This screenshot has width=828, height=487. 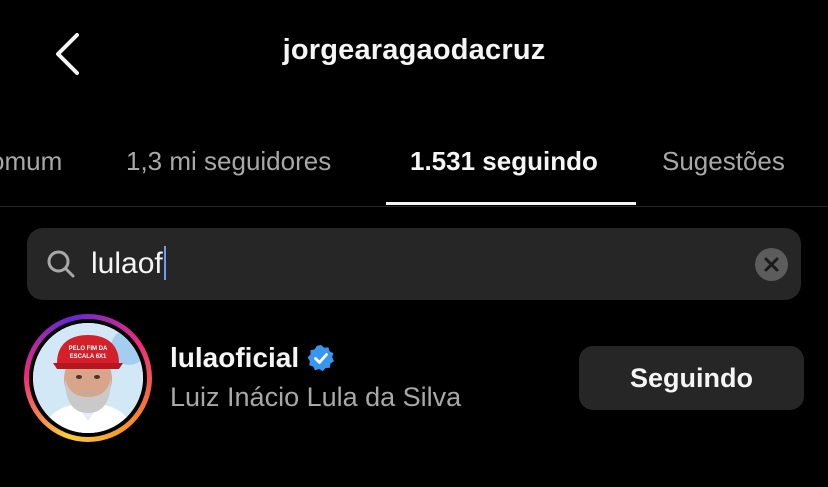 I want to click on clear-search-button, so click(x=771, y=264).